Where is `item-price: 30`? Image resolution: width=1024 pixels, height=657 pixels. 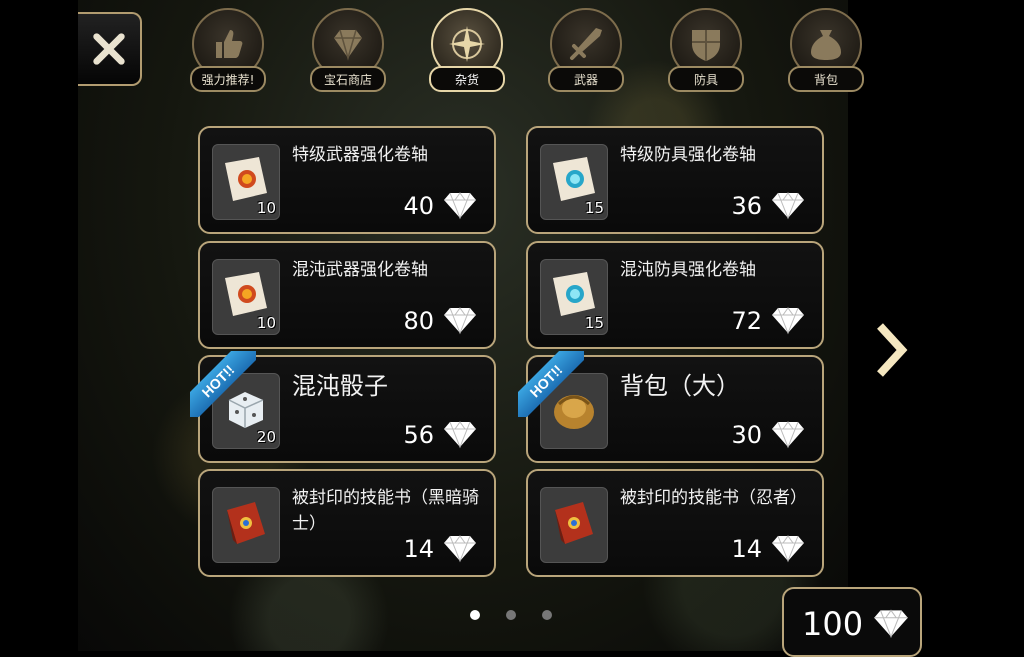
item-price: 30 is located at coordinates (746, 435).